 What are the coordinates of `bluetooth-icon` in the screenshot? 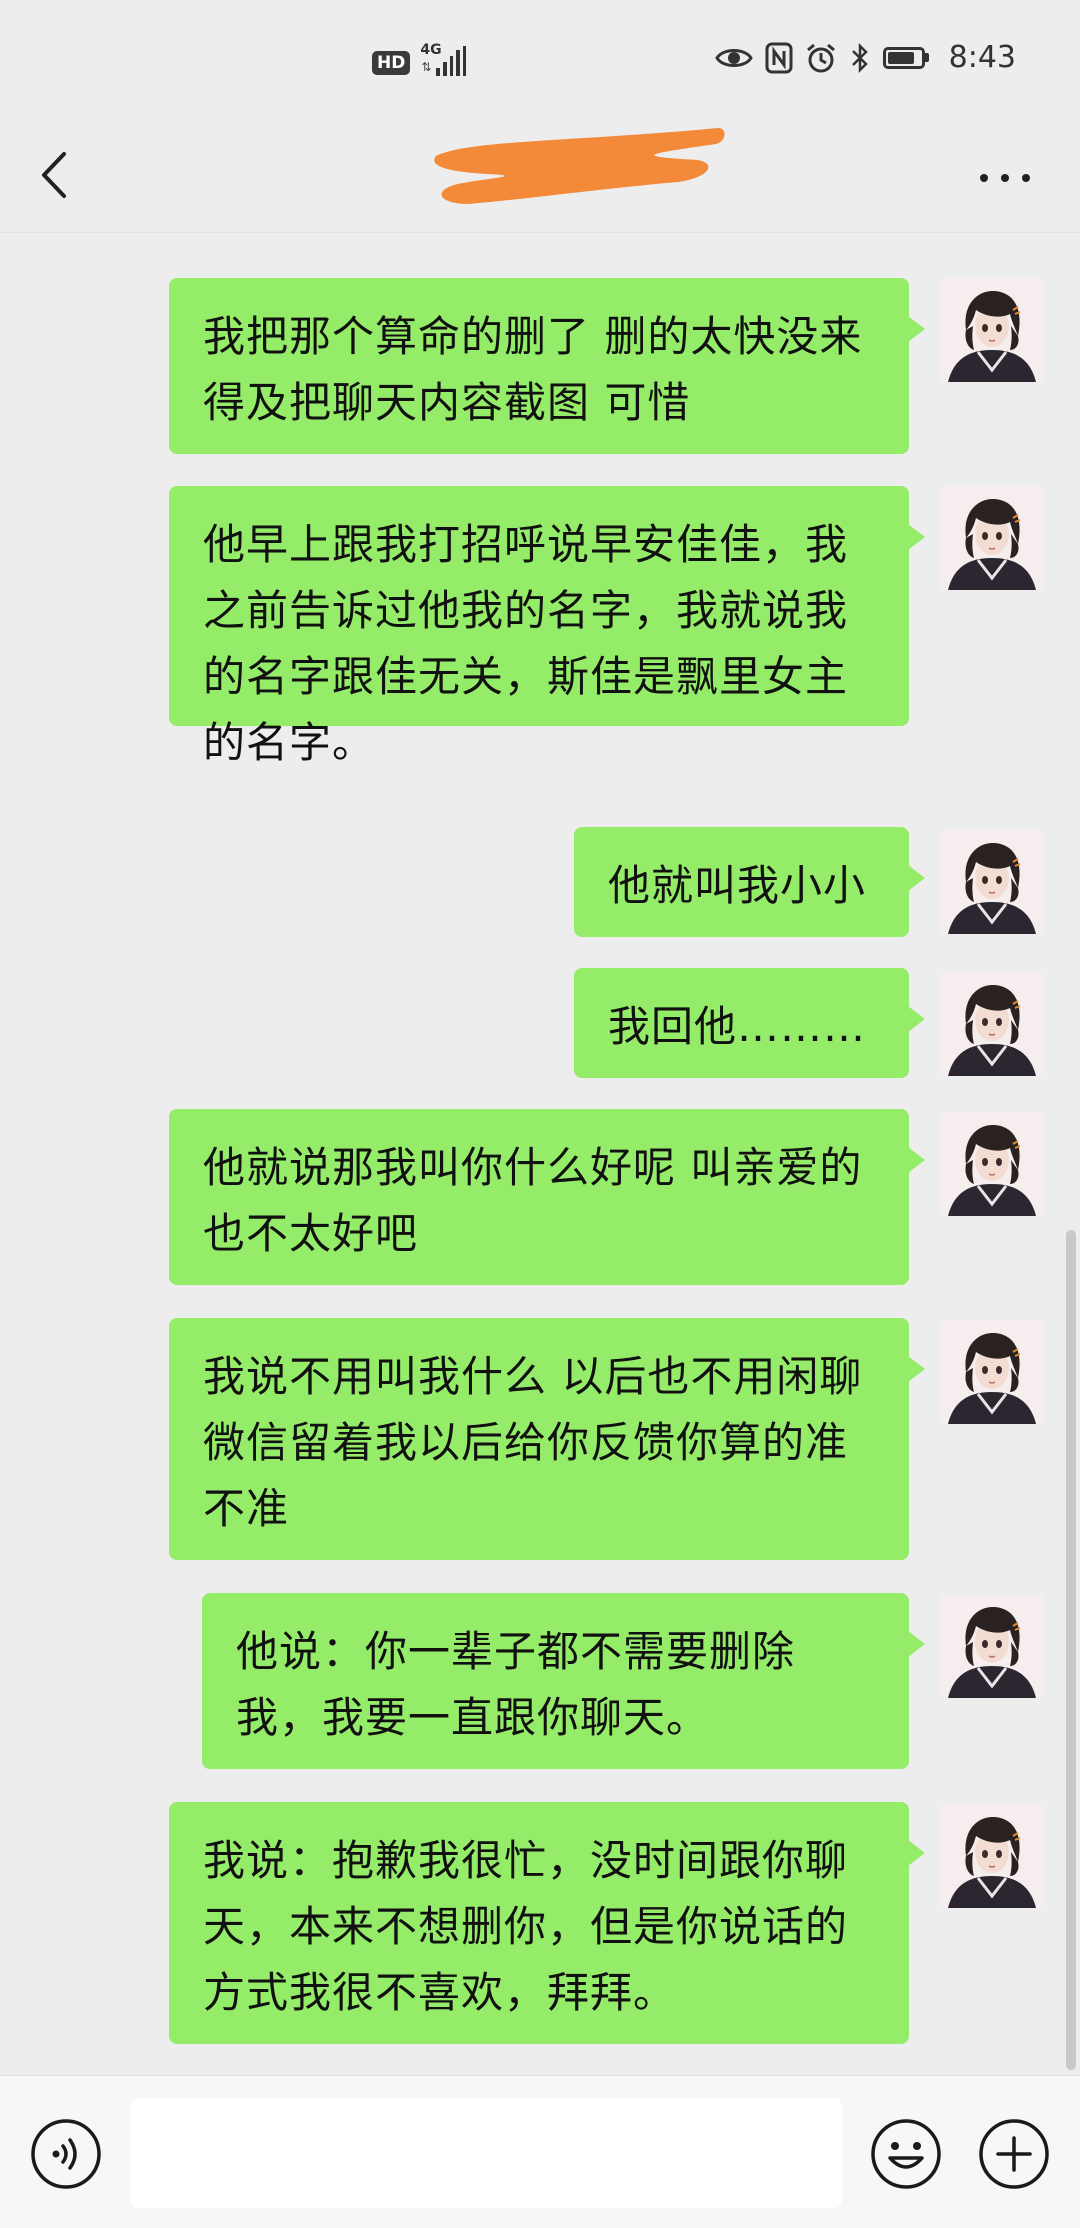 It's located at (859, 57).